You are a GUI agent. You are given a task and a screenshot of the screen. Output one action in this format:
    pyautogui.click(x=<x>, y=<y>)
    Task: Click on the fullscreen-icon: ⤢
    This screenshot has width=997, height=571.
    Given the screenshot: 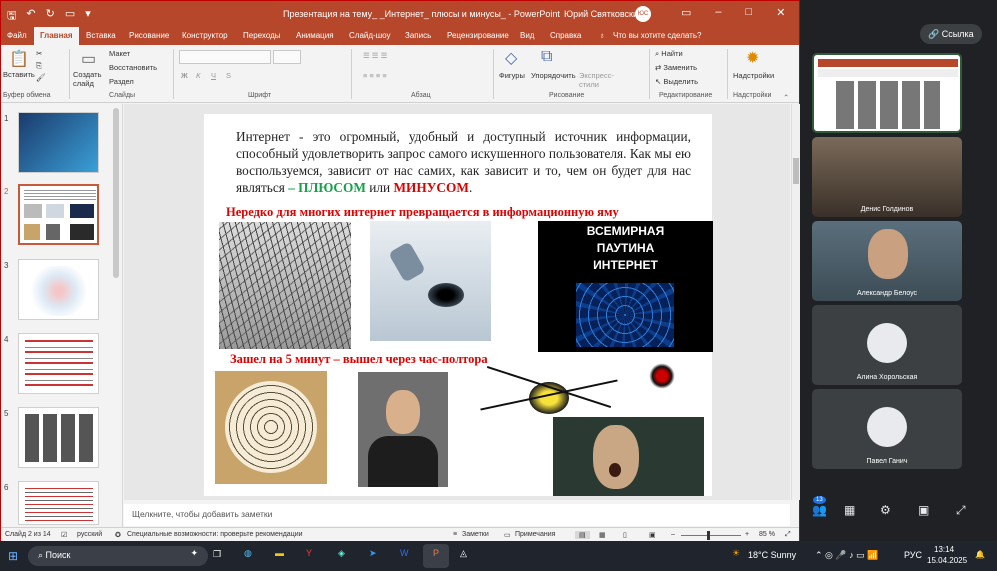 What is the action you would take?
    pyautogui.click(x=961, y=510)
    